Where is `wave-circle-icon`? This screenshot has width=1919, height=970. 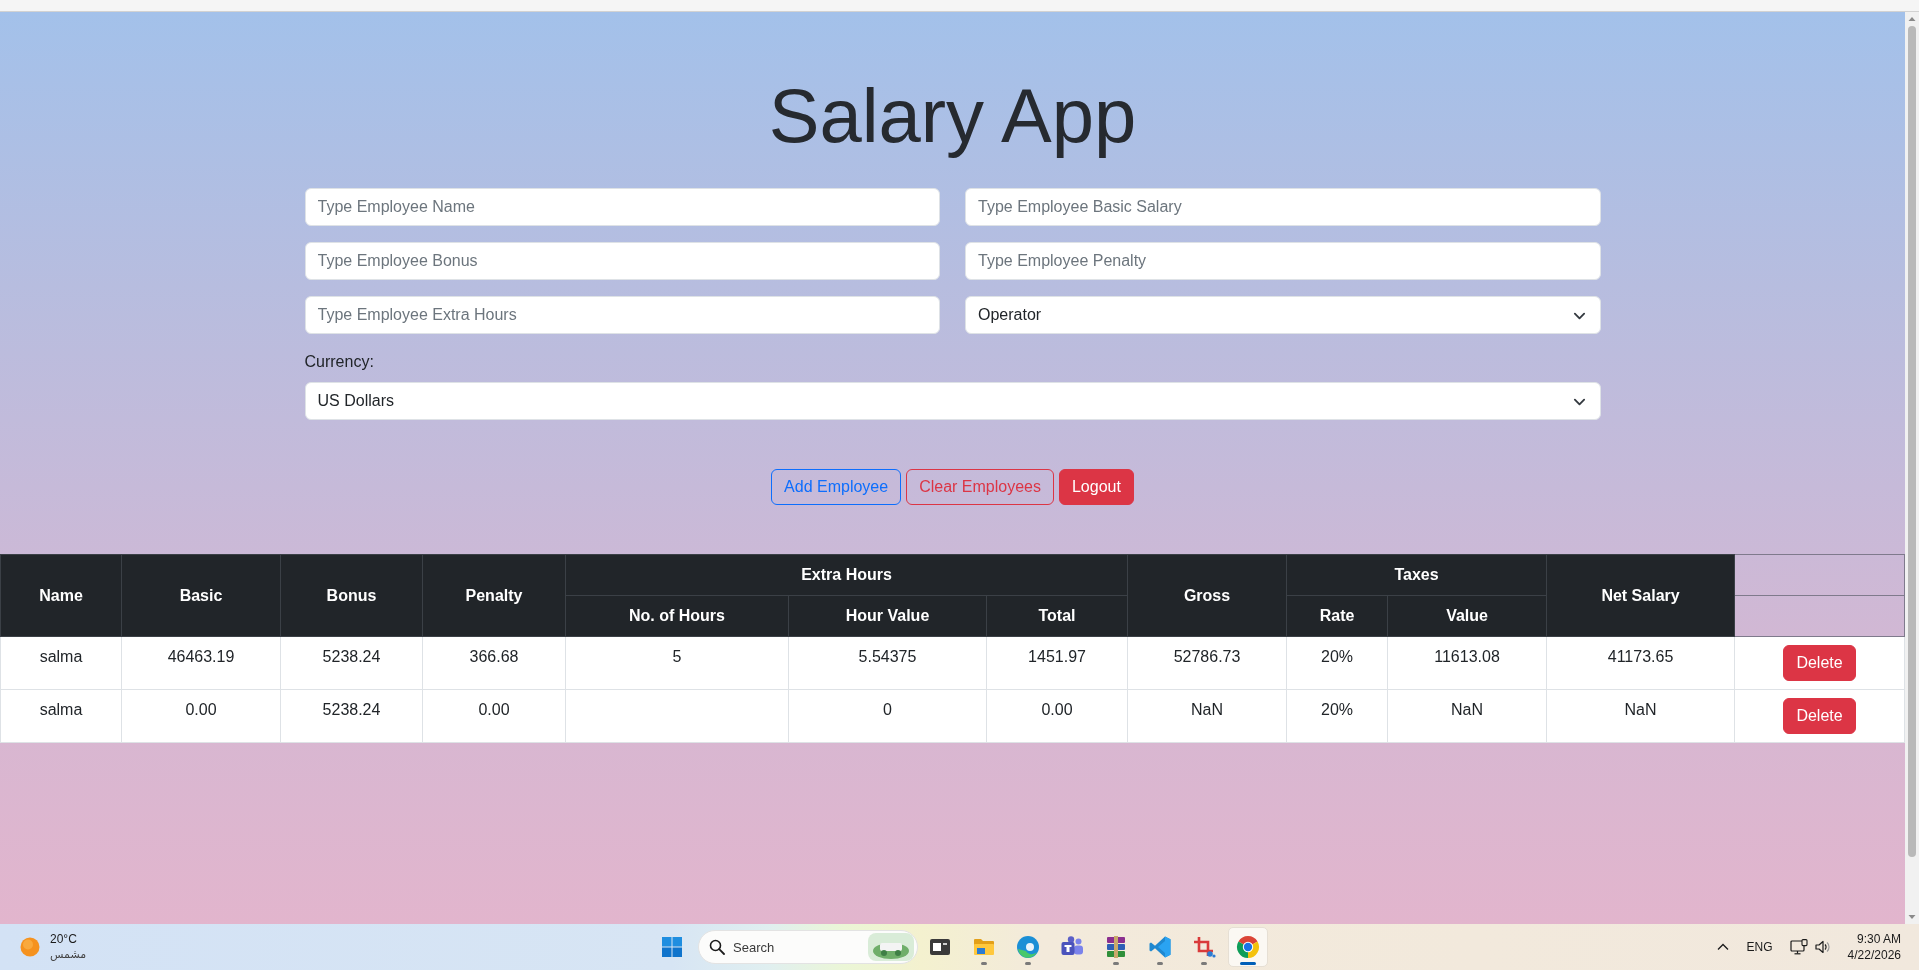
wave-circle-icon is located at coordinates (1028, 947).